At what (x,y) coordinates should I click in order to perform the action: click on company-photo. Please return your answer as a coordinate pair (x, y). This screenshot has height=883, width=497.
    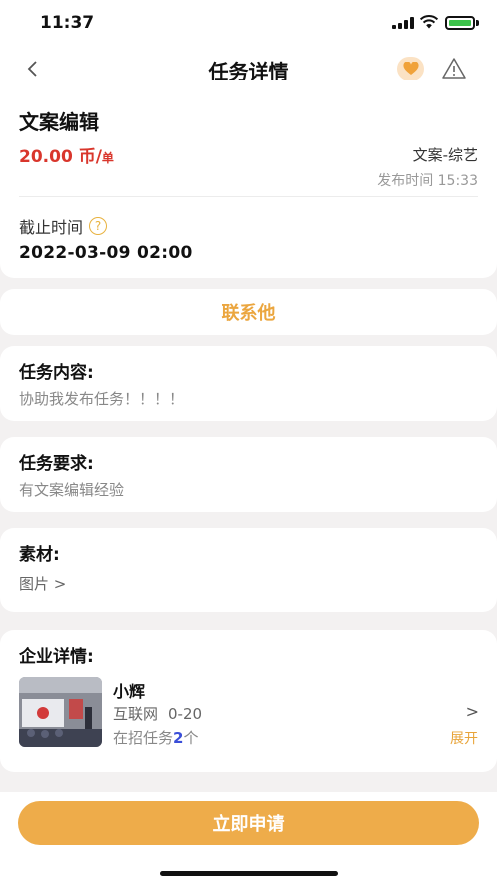
    Looking at the image, I should click on (60, 712).